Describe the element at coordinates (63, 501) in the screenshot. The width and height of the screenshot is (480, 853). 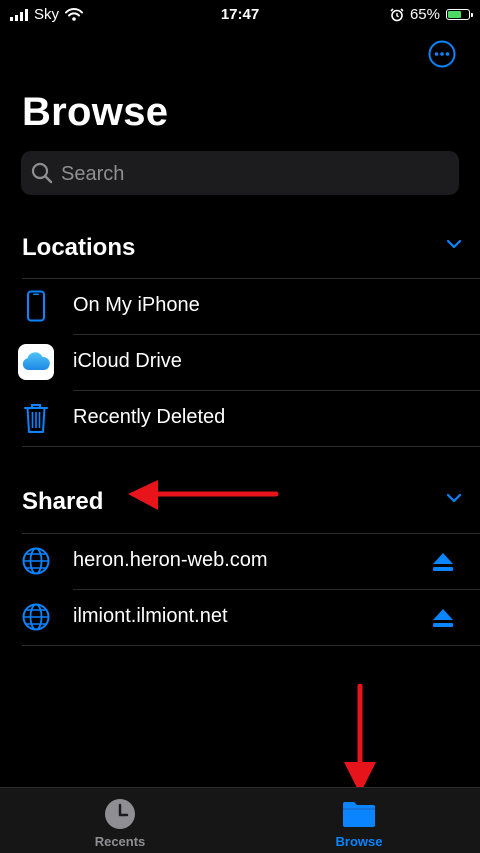
I see `shared-section-title: Shared` at that location.